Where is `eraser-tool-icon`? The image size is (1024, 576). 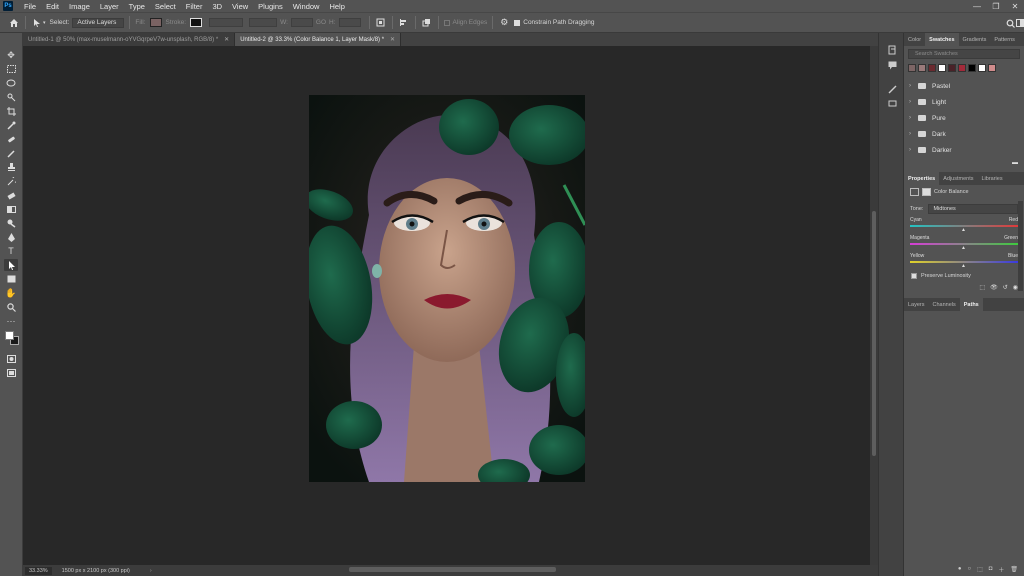 eraser-tool-icon is located at coordinates (11, 195).